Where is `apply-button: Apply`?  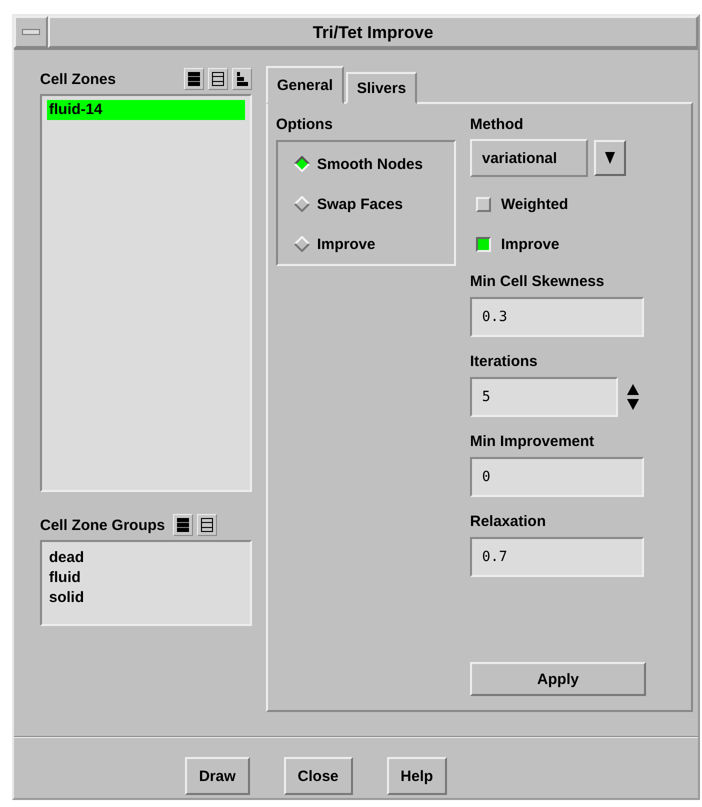 apply-button: Apply is located at coordinates (558, 679).